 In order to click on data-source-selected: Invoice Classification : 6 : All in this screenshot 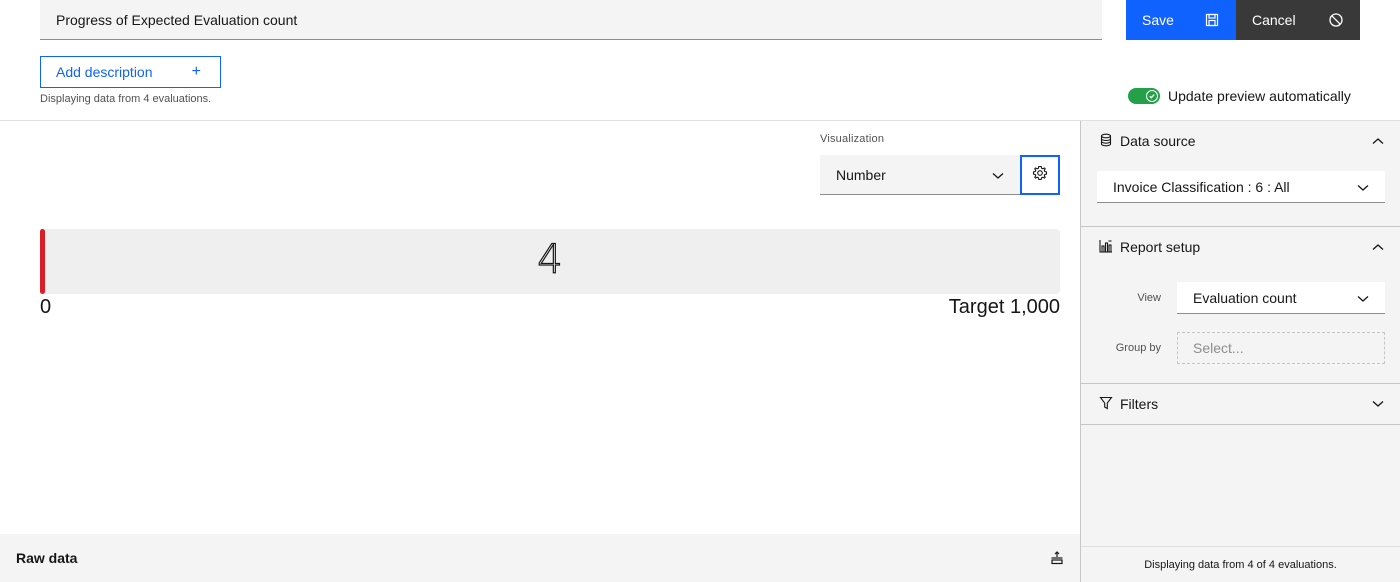, I will do `click(1201, 186)`.